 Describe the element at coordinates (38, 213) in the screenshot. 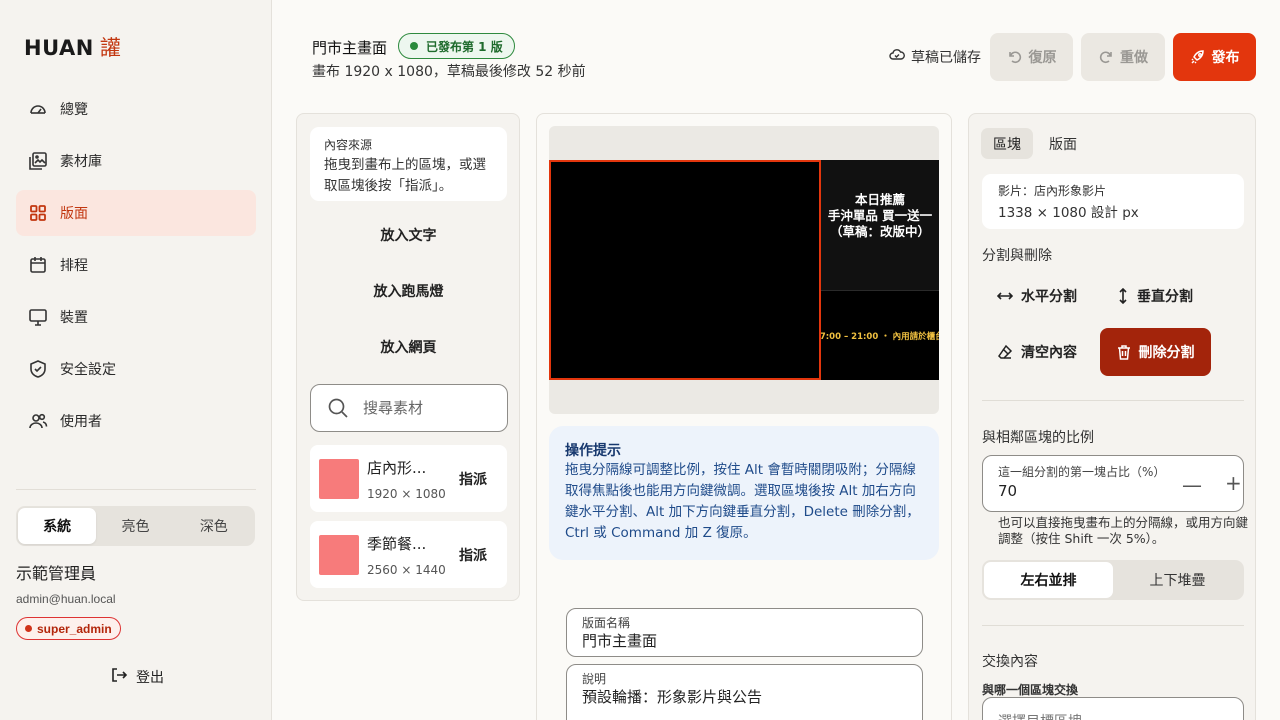

I see `layout-grid-icon` at that location.